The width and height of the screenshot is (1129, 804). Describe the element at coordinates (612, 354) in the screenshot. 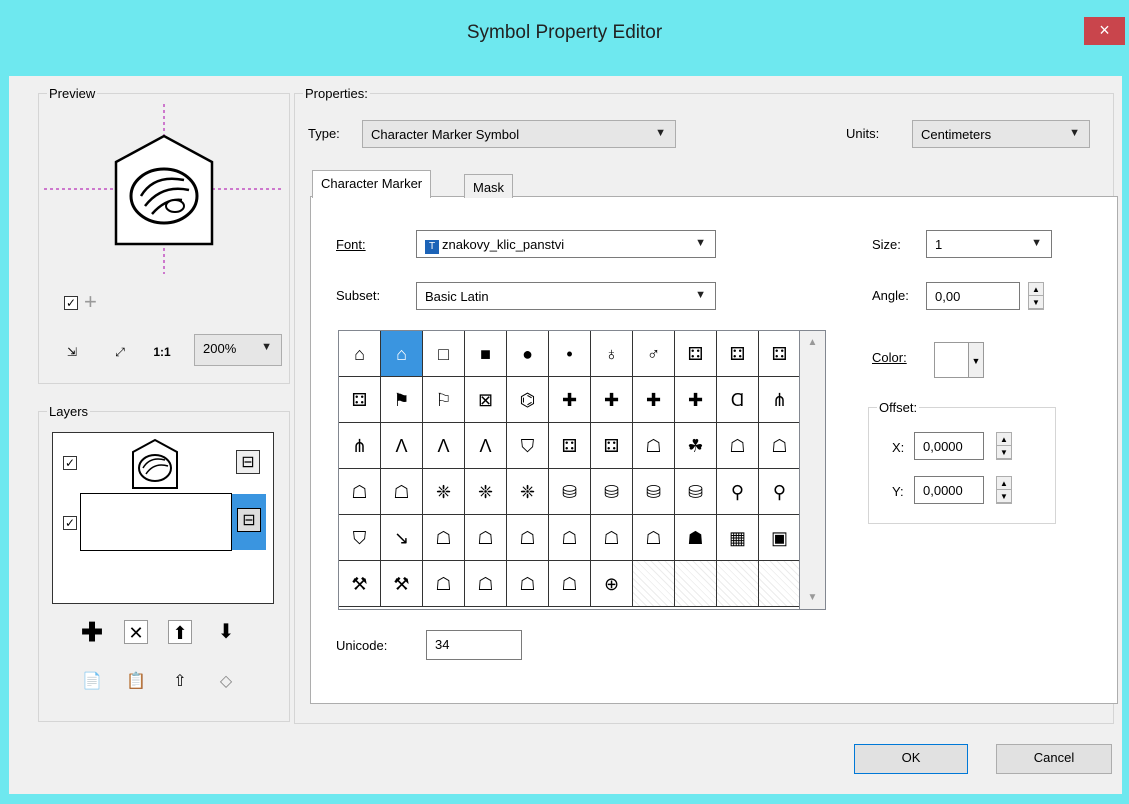

I see `glyph-cell: ♁` at that location.